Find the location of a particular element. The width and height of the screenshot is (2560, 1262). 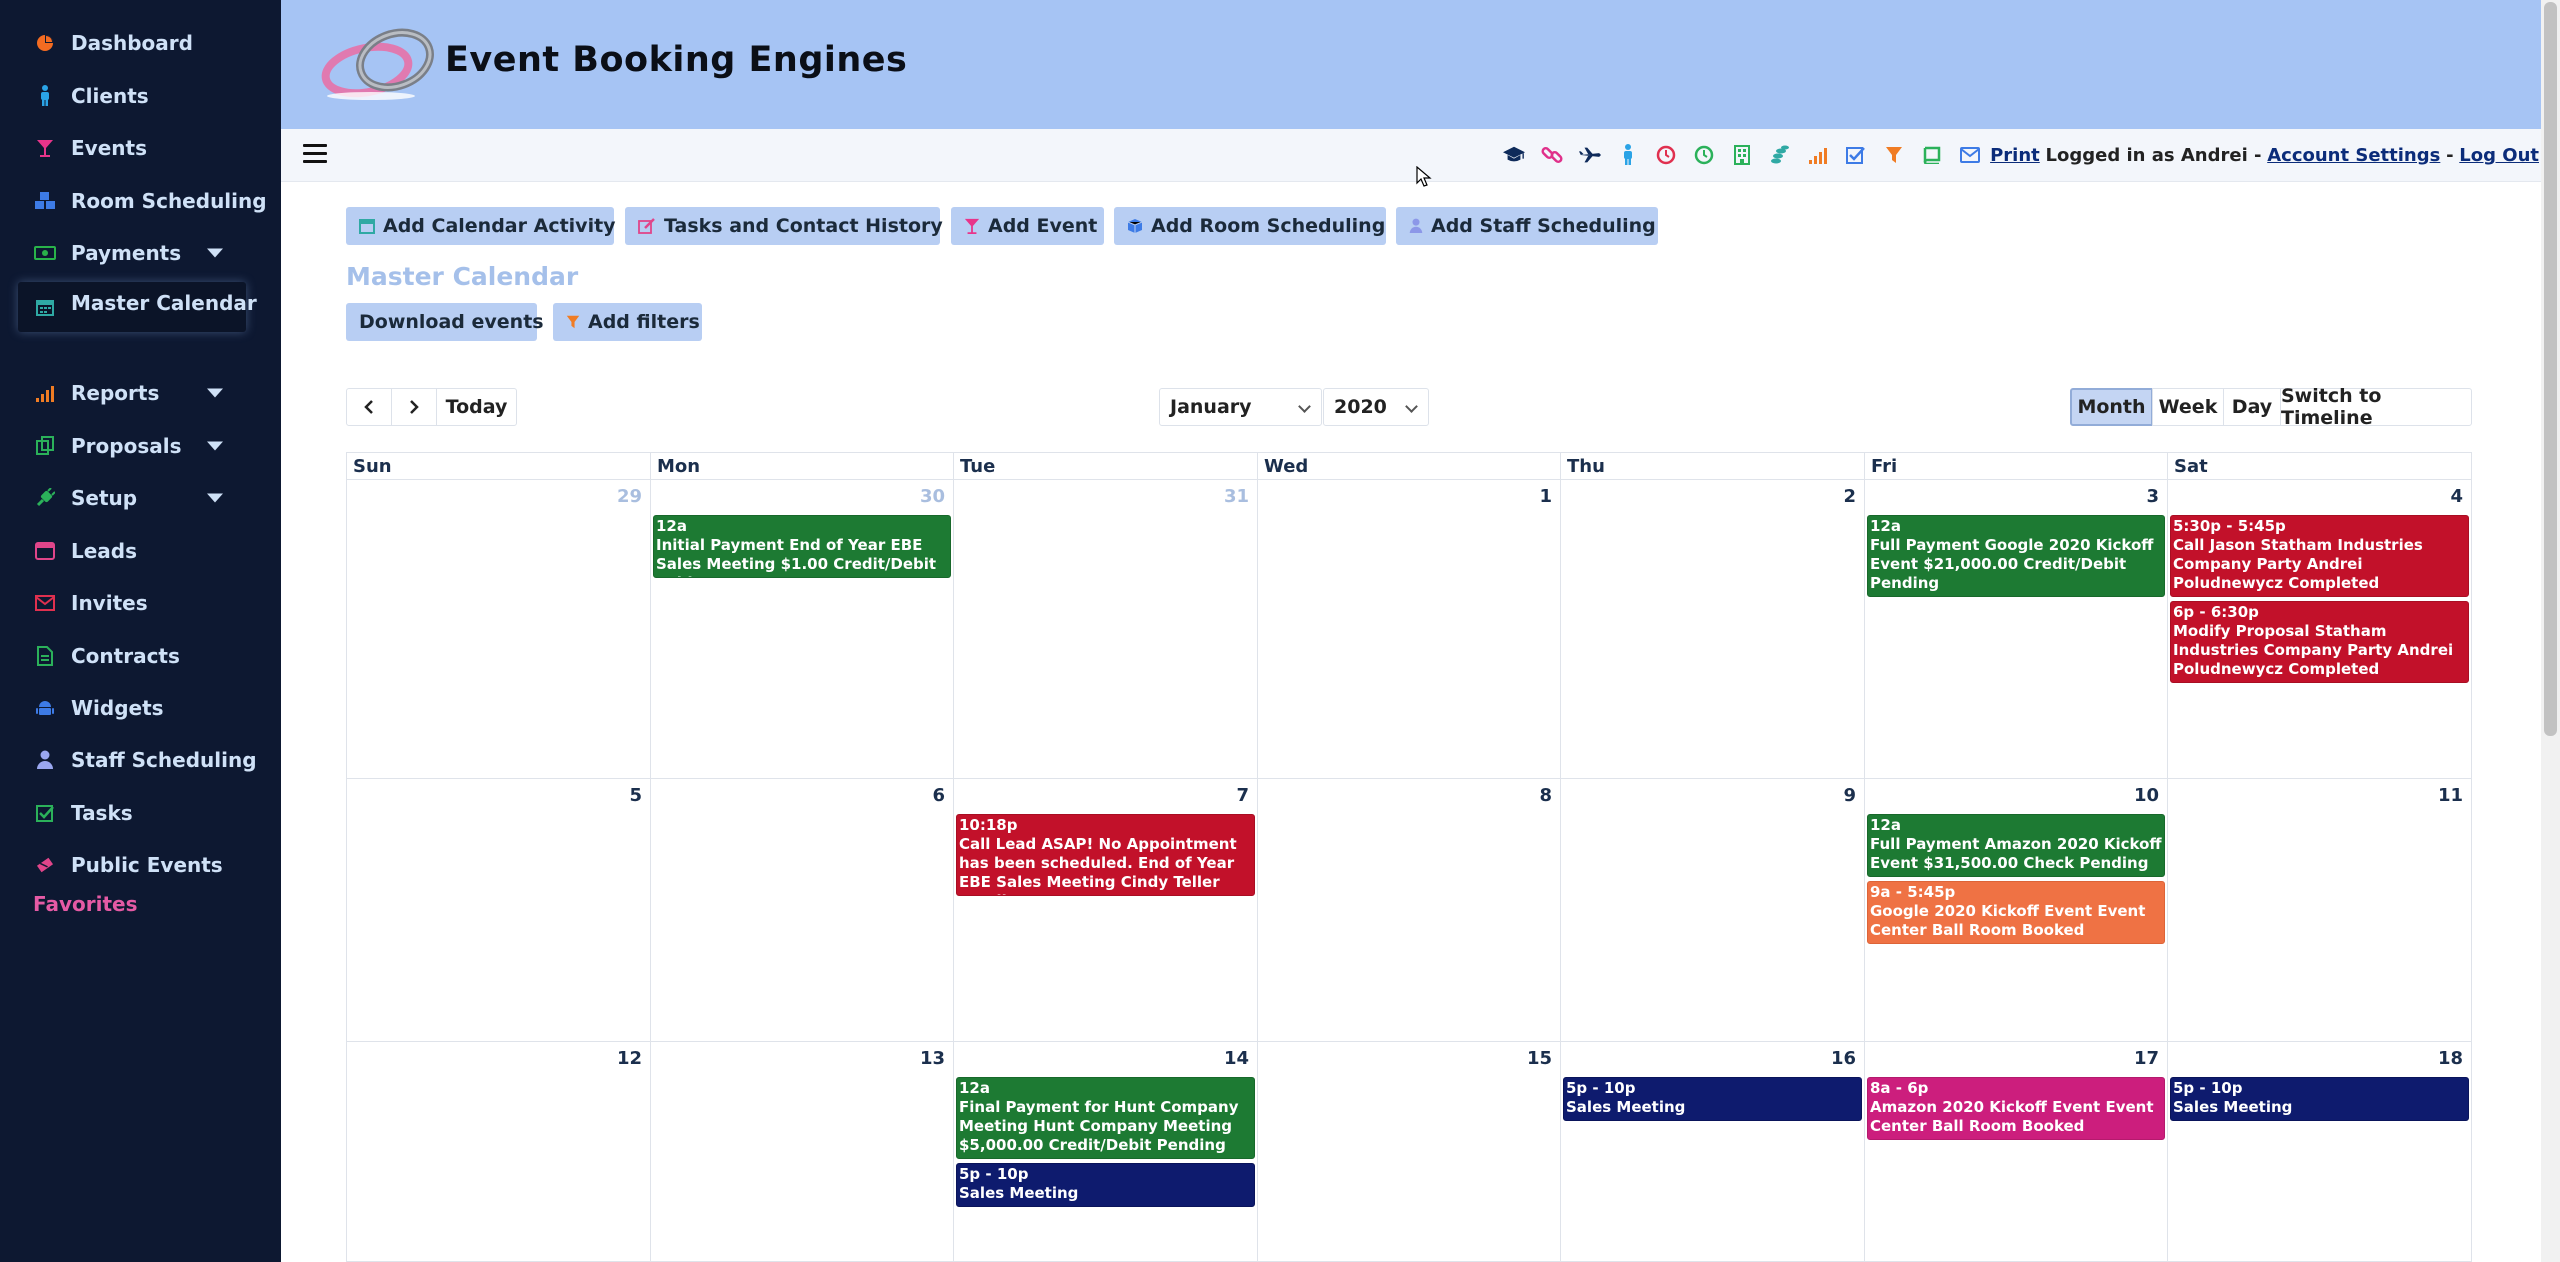

day-cell: 12 is located at coordinates (498, 1152).